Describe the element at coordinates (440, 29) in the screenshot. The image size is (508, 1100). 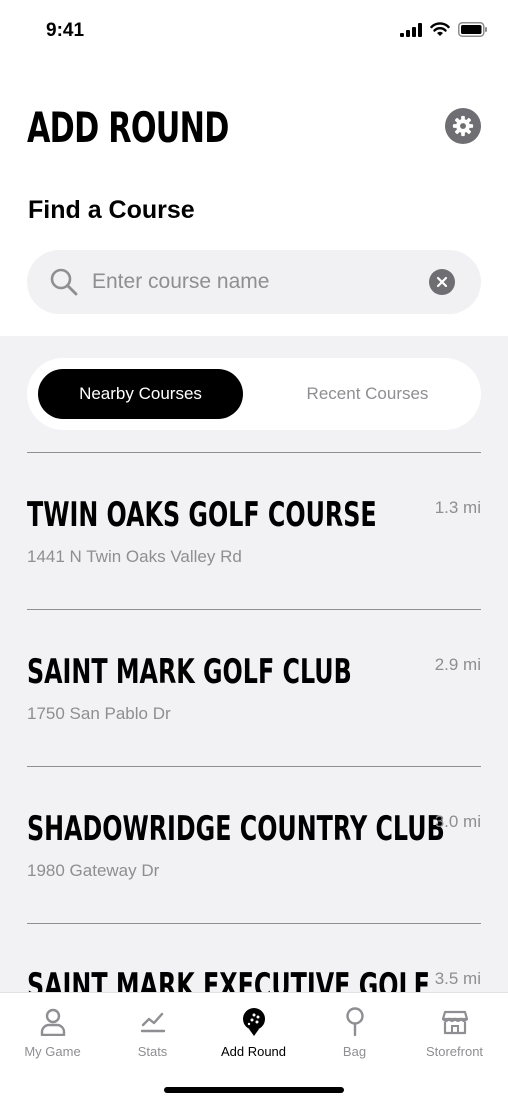
I see `wifi-icon` at that location.